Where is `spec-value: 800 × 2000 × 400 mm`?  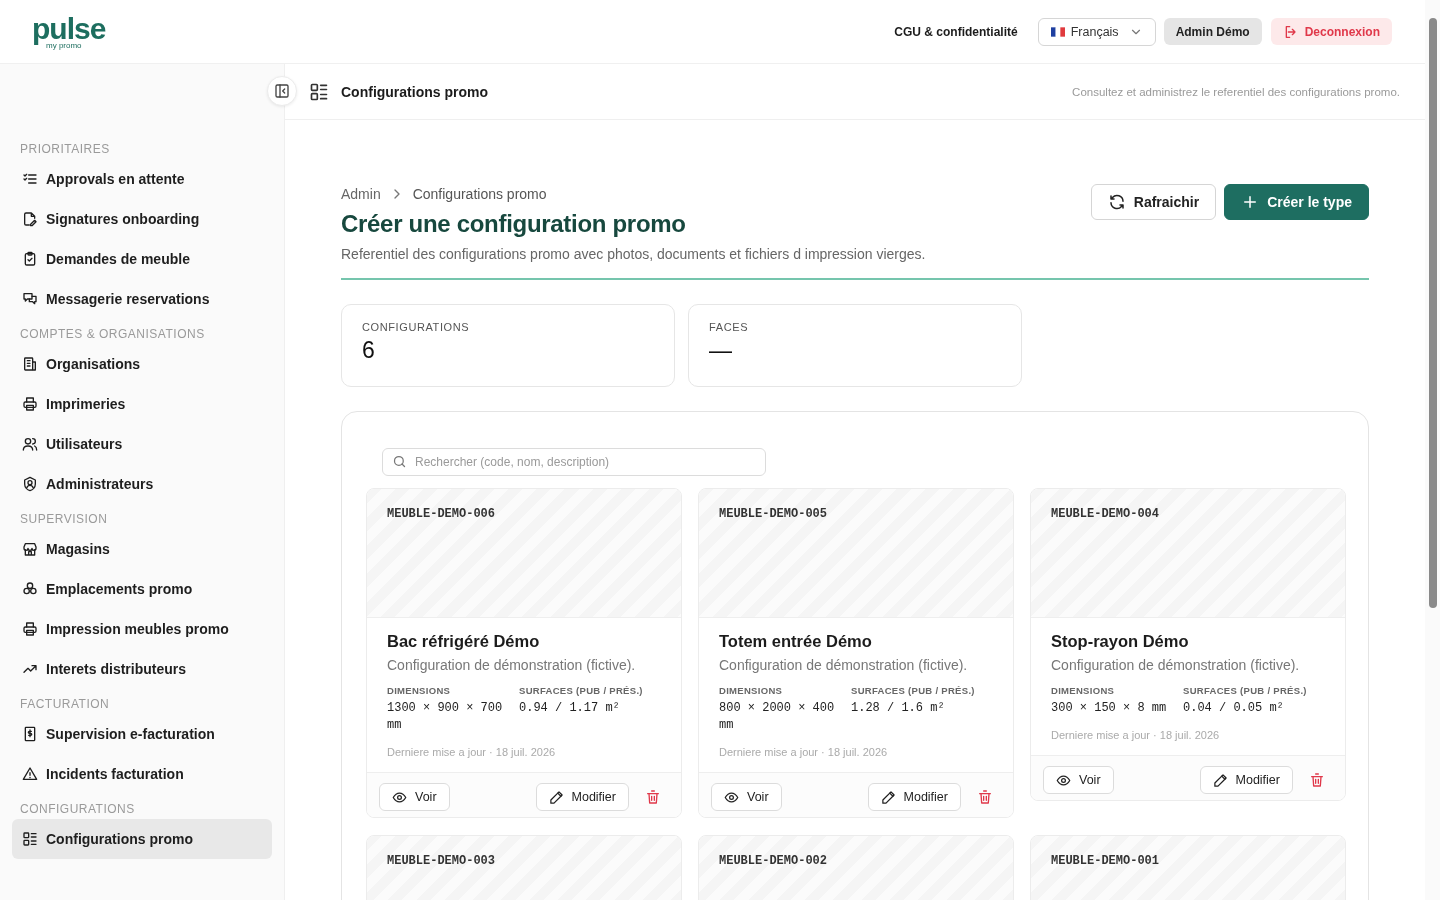 spec-value: 800 × 2000 × 400 mm is located at coordinates (777, 717).